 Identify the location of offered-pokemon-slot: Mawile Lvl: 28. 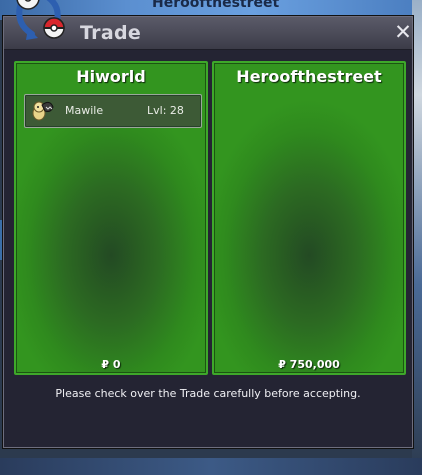
(113, 111).